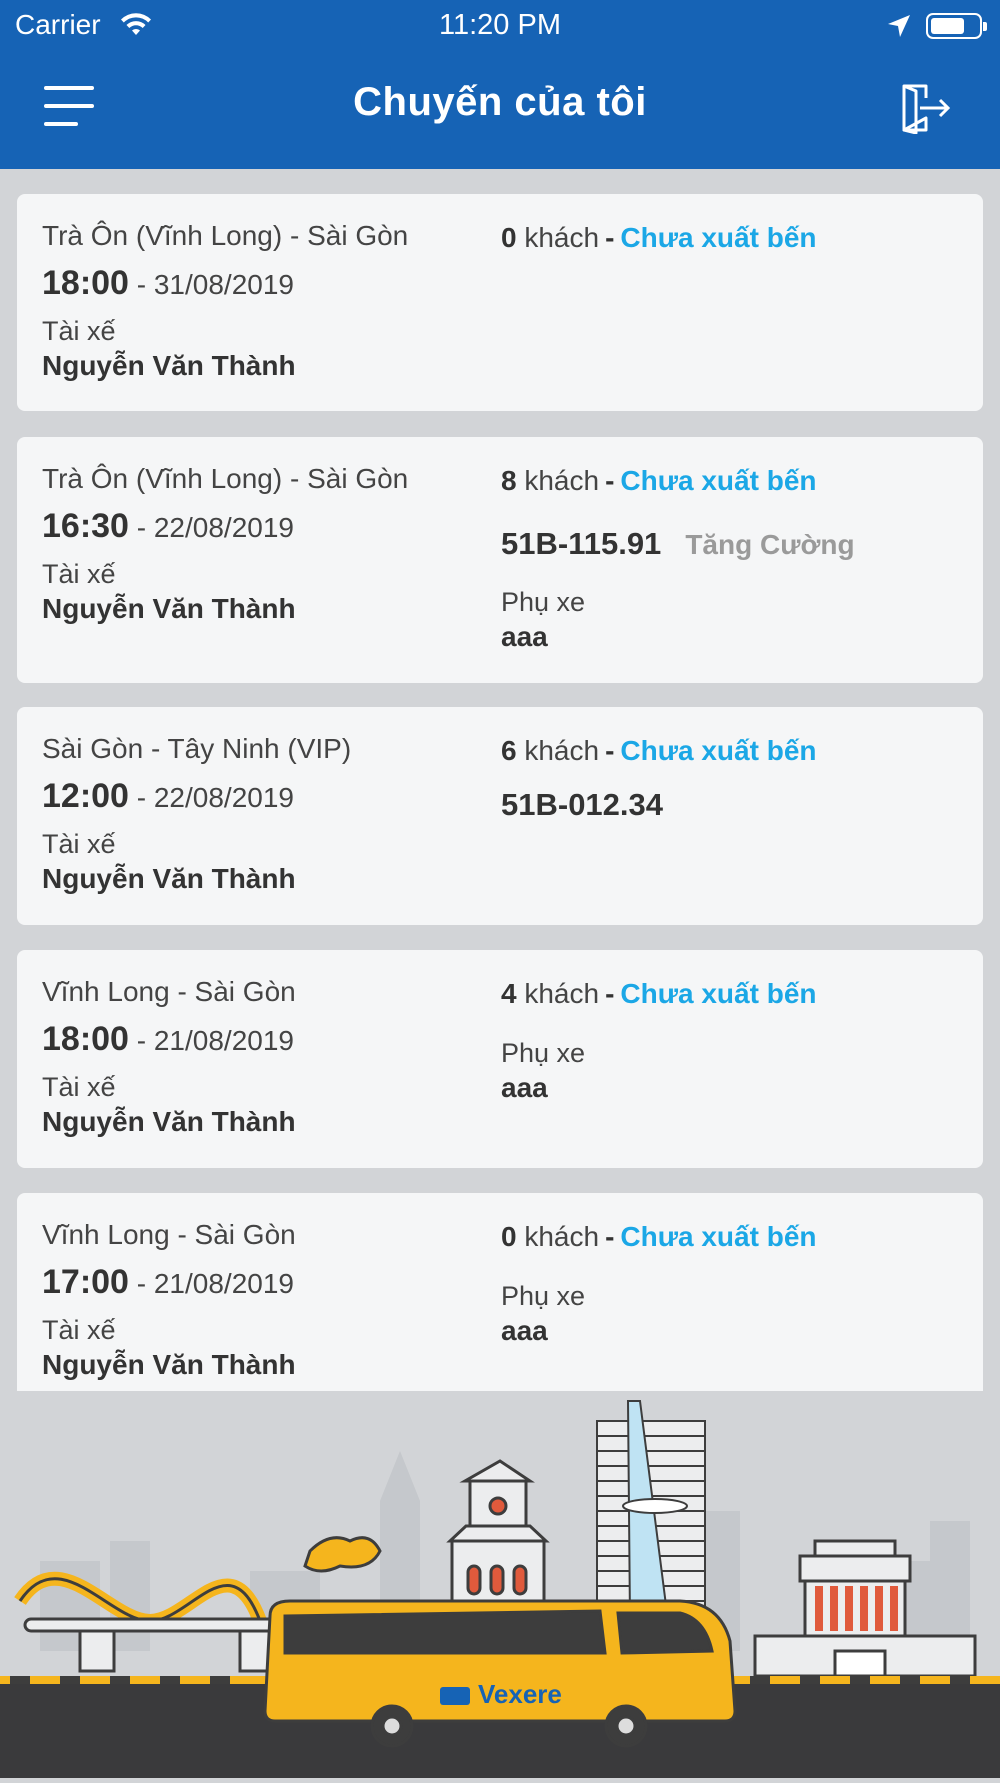  I want to click on passenger-count: 4, so click(509, 993).